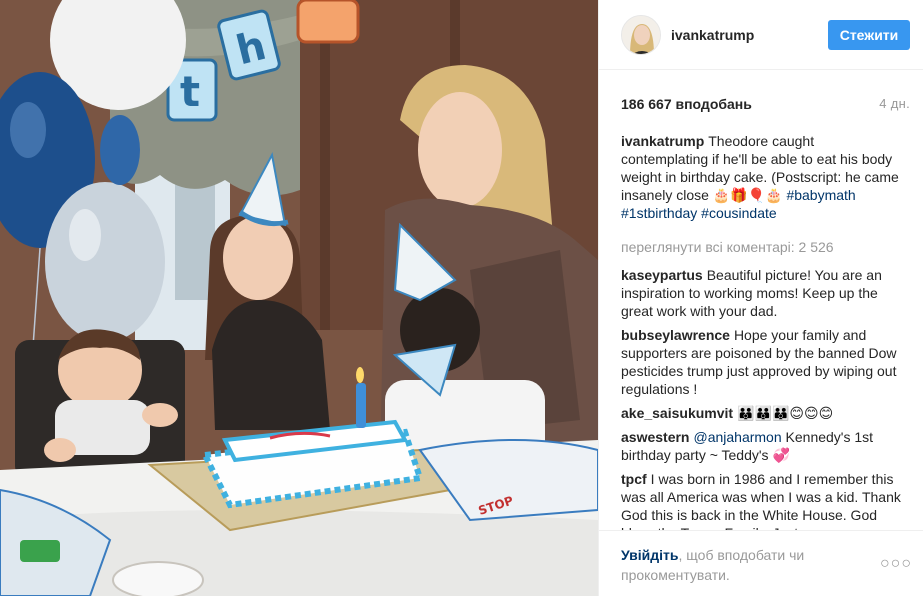  I want to click on likes-count: 186 667 вподобань, so click(686, 104).